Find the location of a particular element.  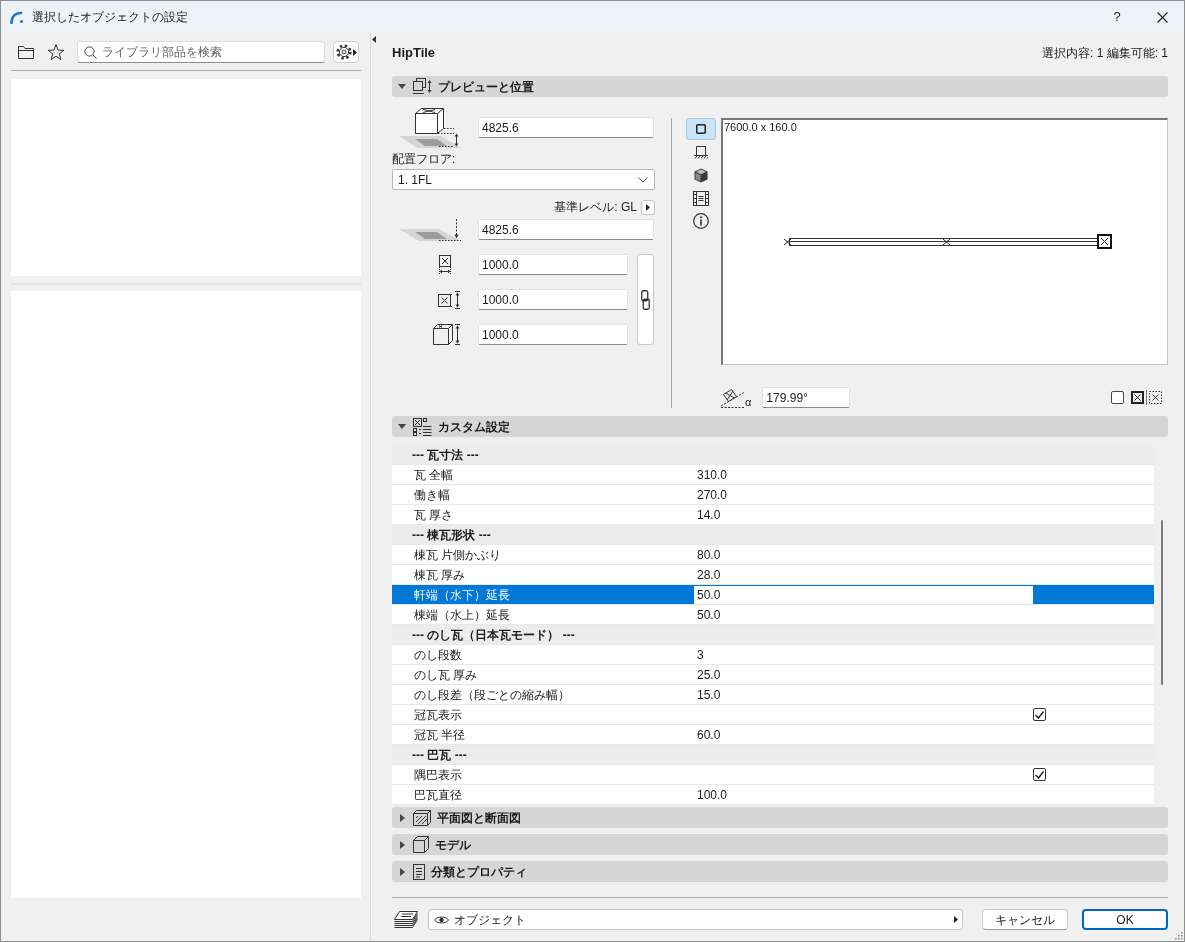

parameter-name: 冠瓦 半径 is located at coordinates (440, 734).